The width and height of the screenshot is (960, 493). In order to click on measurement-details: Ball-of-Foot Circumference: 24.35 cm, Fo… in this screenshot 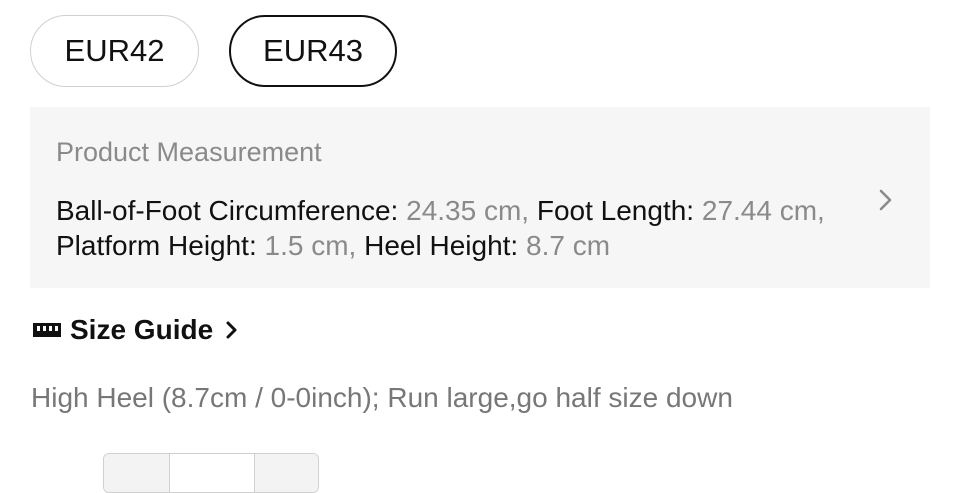, I will do `click(461, 228)`.